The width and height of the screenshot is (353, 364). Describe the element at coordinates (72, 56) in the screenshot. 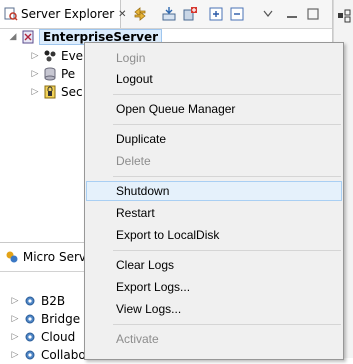

I see `tree-node-label: Eve` at that location.